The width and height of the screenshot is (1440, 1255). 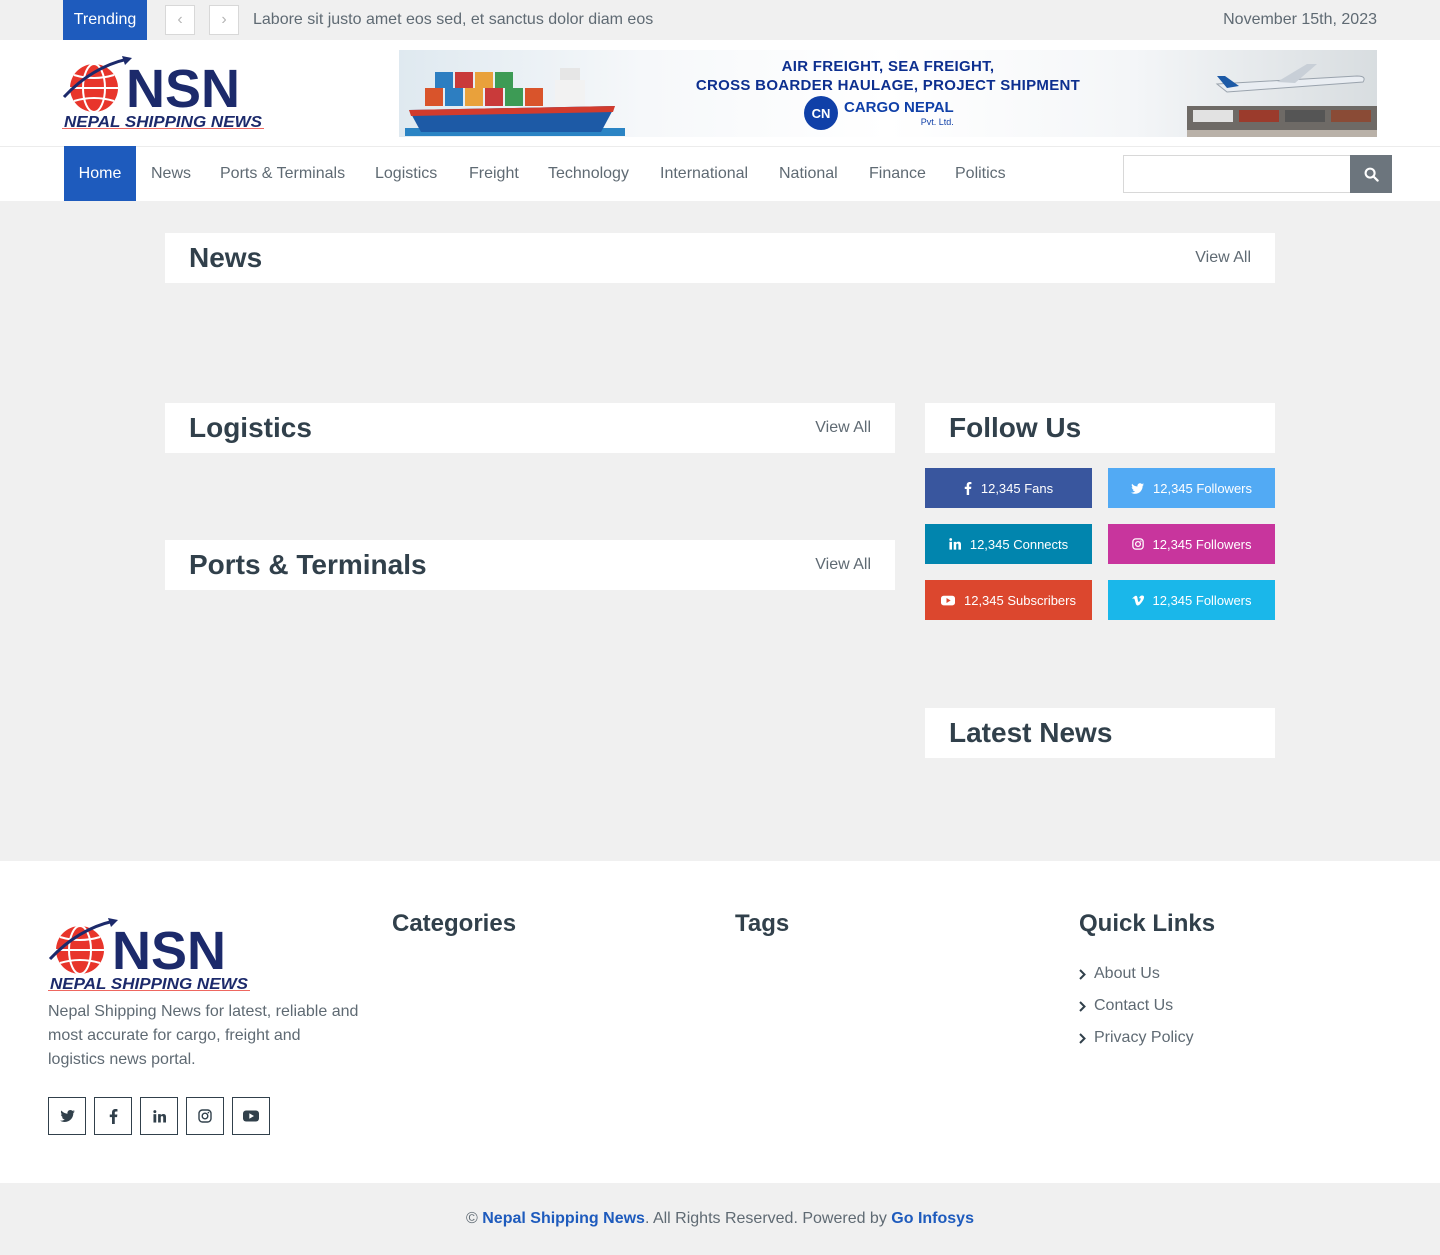 I want to click on twitter-follow-button: 12,345 Followers, so click(x=1191, y=488).